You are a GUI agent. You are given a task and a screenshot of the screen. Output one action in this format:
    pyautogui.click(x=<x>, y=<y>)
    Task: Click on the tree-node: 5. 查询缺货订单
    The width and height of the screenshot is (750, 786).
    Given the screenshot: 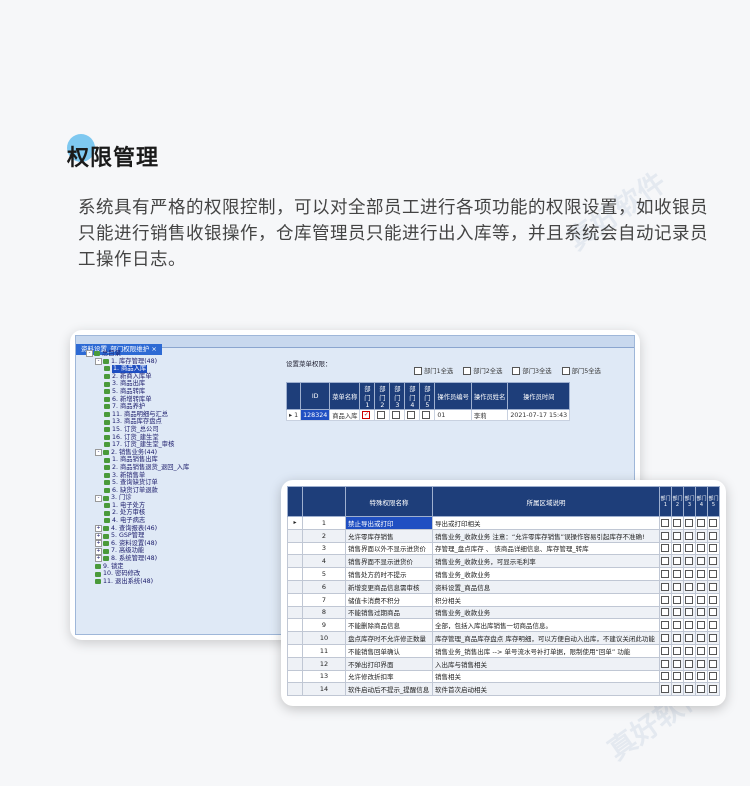 What is the action you would take?
    pyautogui.click(x=176, y=483)
    